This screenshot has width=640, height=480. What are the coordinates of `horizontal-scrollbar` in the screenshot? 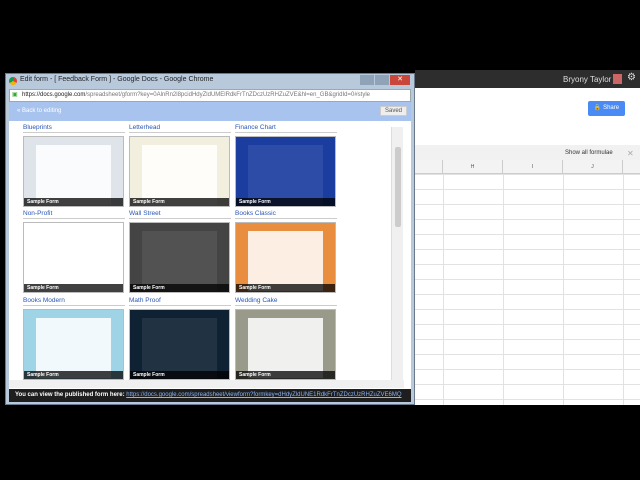 It's located at (206, 384).